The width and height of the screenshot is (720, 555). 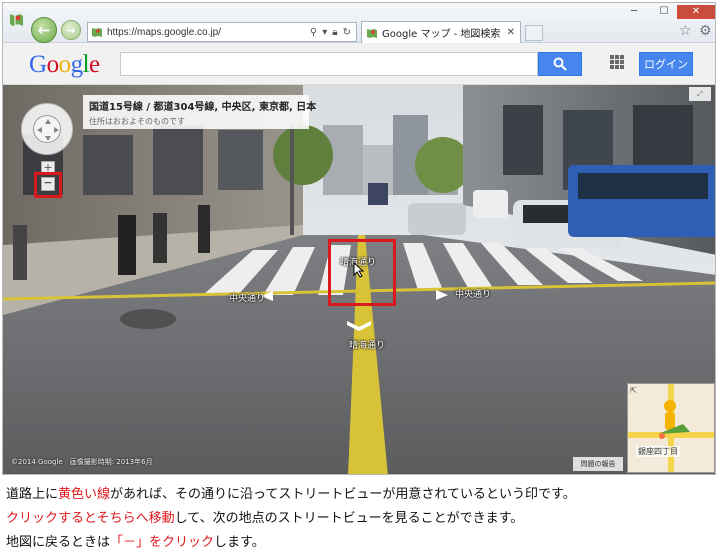 I want to click on arrow-right-icon: →, so click(x=71, y=30).